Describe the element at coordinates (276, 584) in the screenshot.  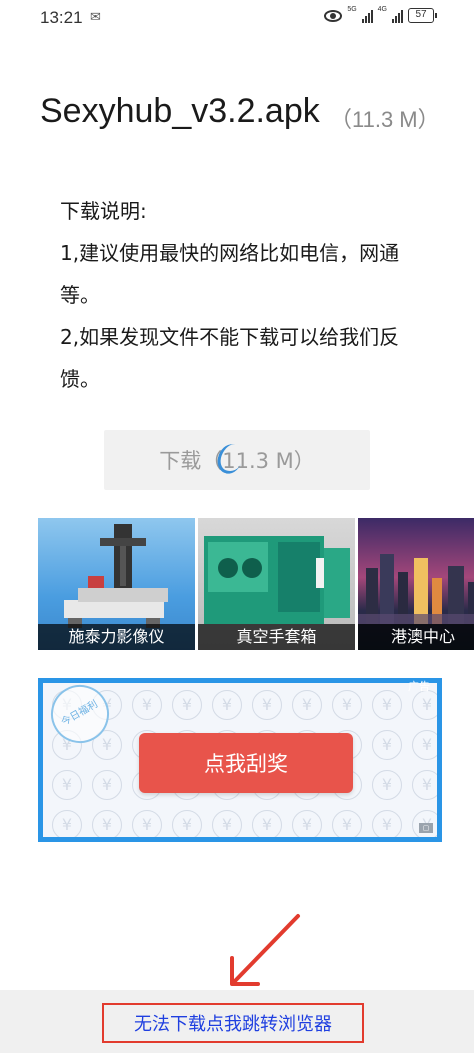
I see `ad-tile-glove-box: 真空手套箱` at that location.